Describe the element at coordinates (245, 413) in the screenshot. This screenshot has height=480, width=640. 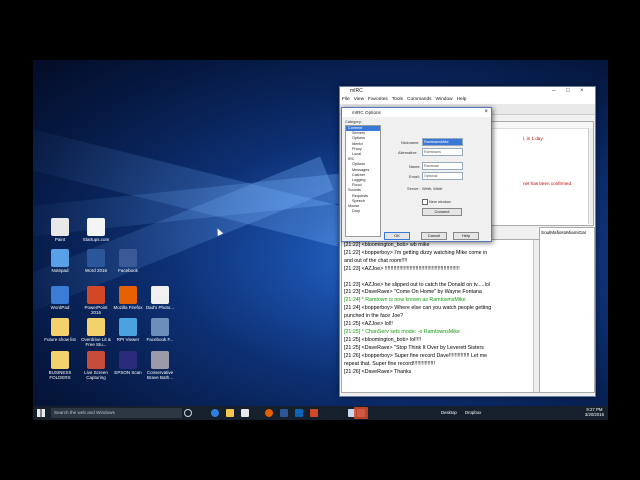
I see `store-icon` at that location.